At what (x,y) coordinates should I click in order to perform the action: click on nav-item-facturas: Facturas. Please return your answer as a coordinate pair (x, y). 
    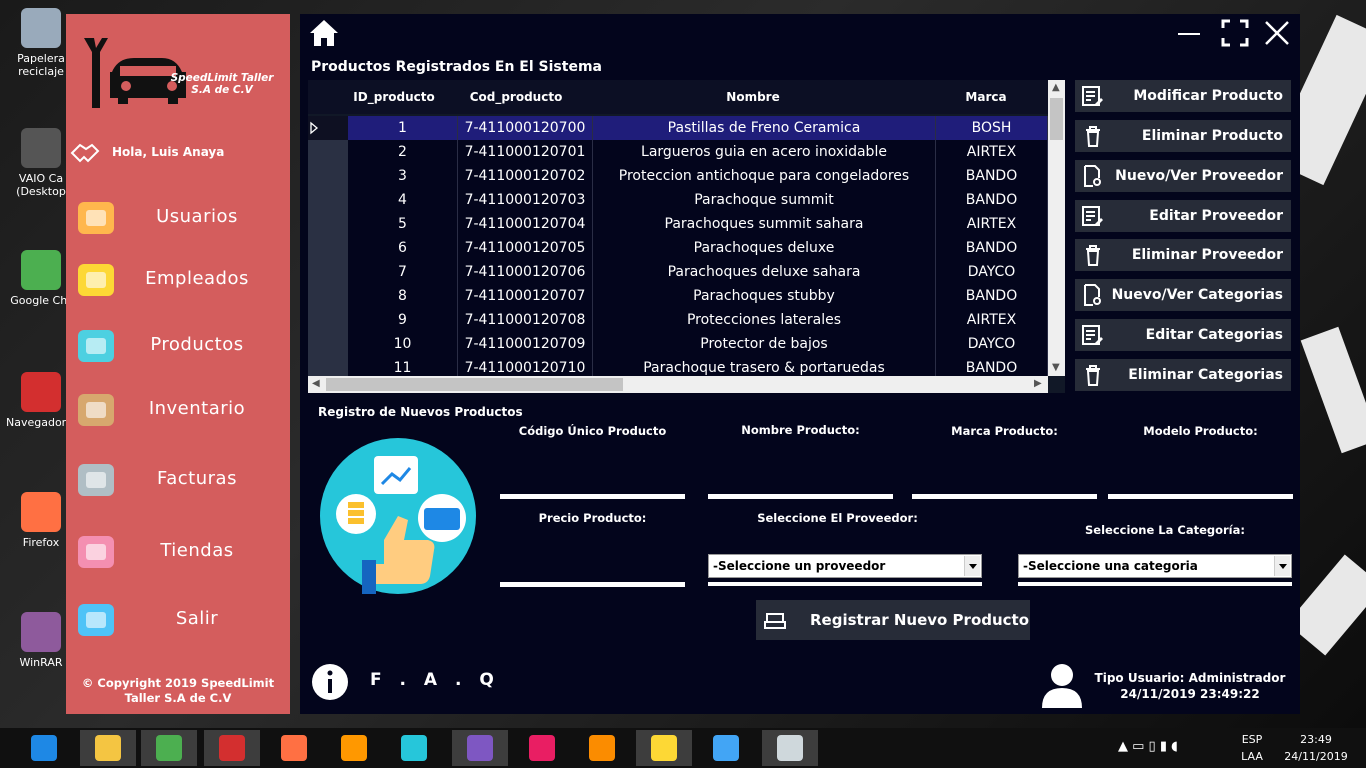
    Looking at the image, I should click on (178, 480).